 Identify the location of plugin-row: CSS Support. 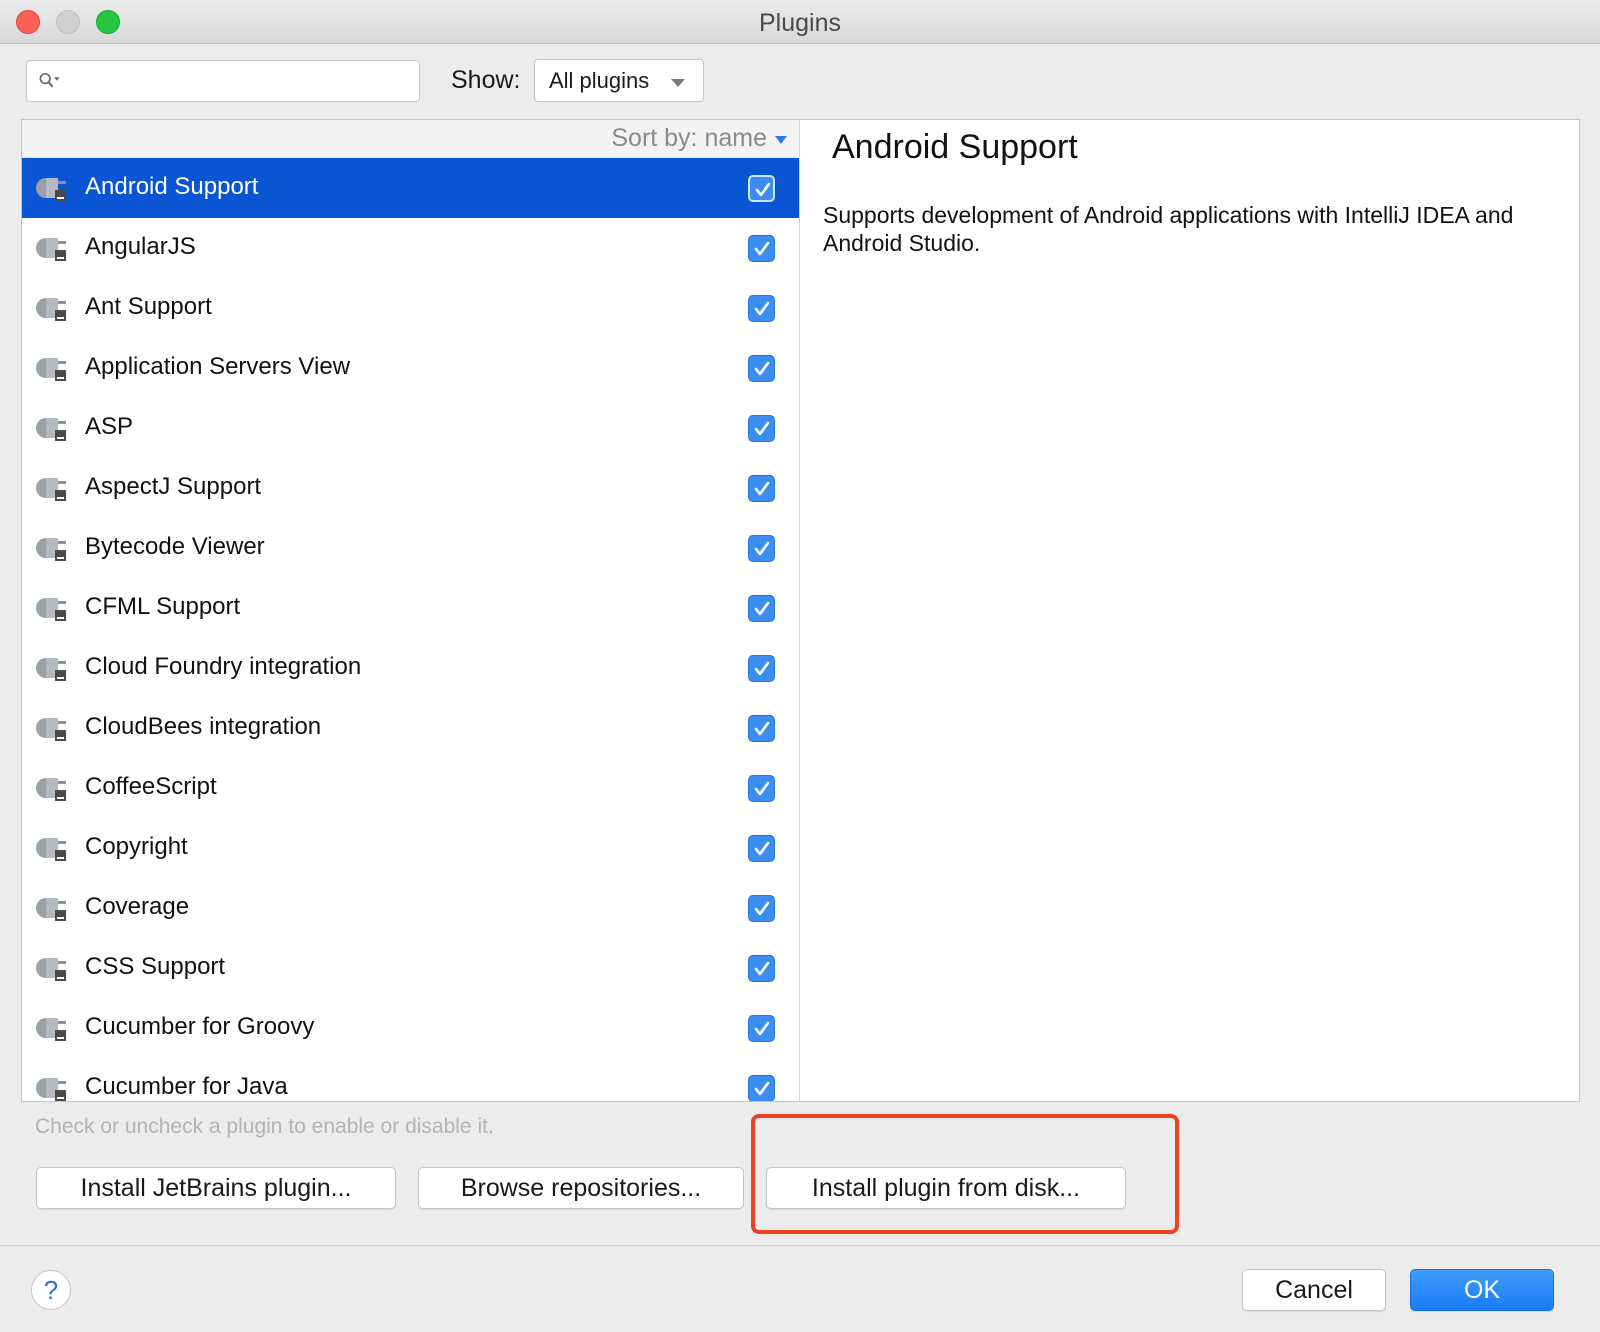
(410, 968).